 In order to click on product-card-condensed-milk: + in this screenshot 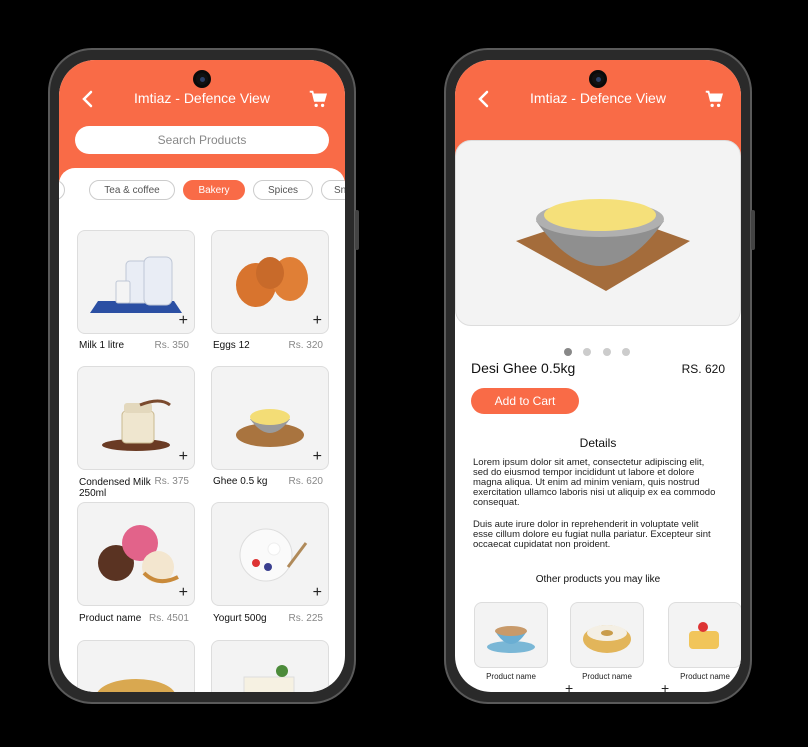, I will do `click(136, 418)`.